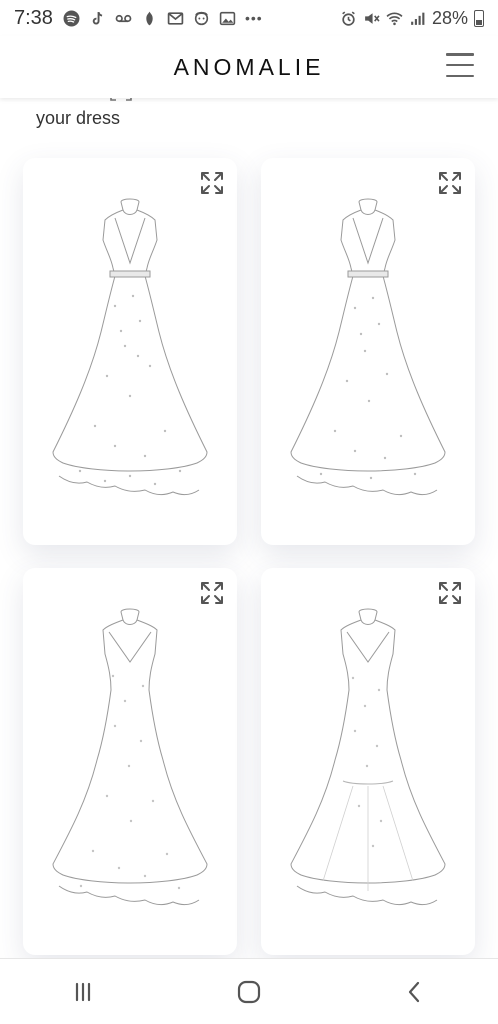  Describe the element at coordinates (97, 18) in the screenshot. I see `tiktok-icon` at that location.